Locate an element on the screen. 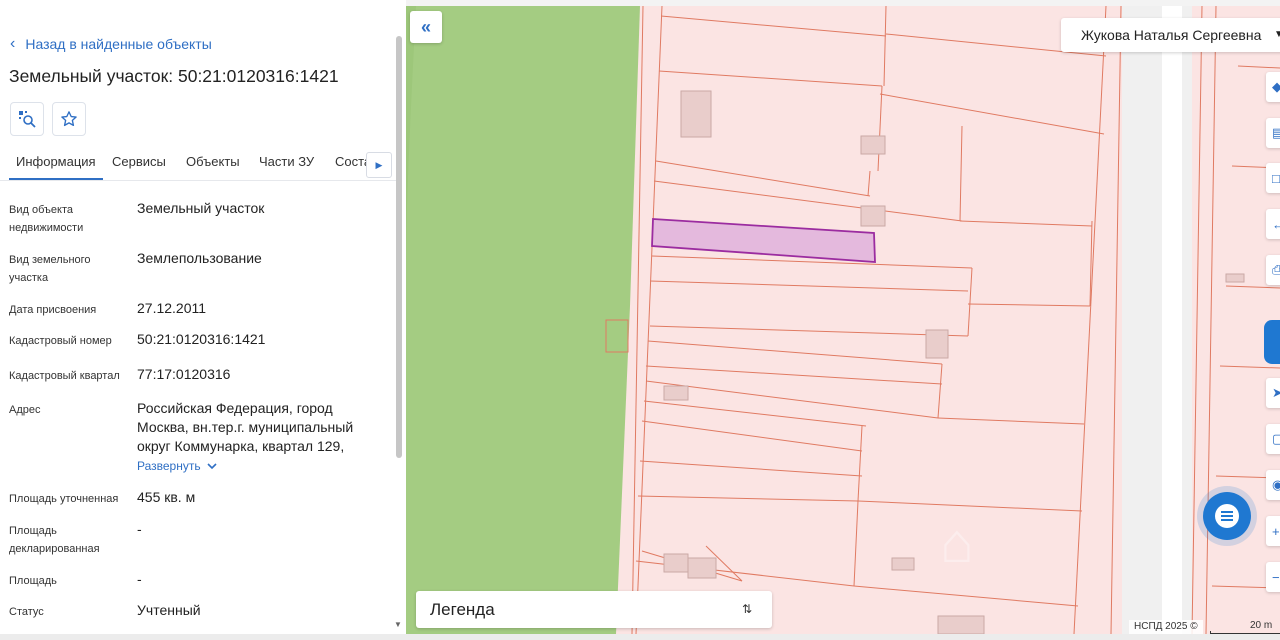 The width and height of the screenshot is (1280, 640). attr-value: 50:21:0120316:1421 is located at coordinates (201, 339).